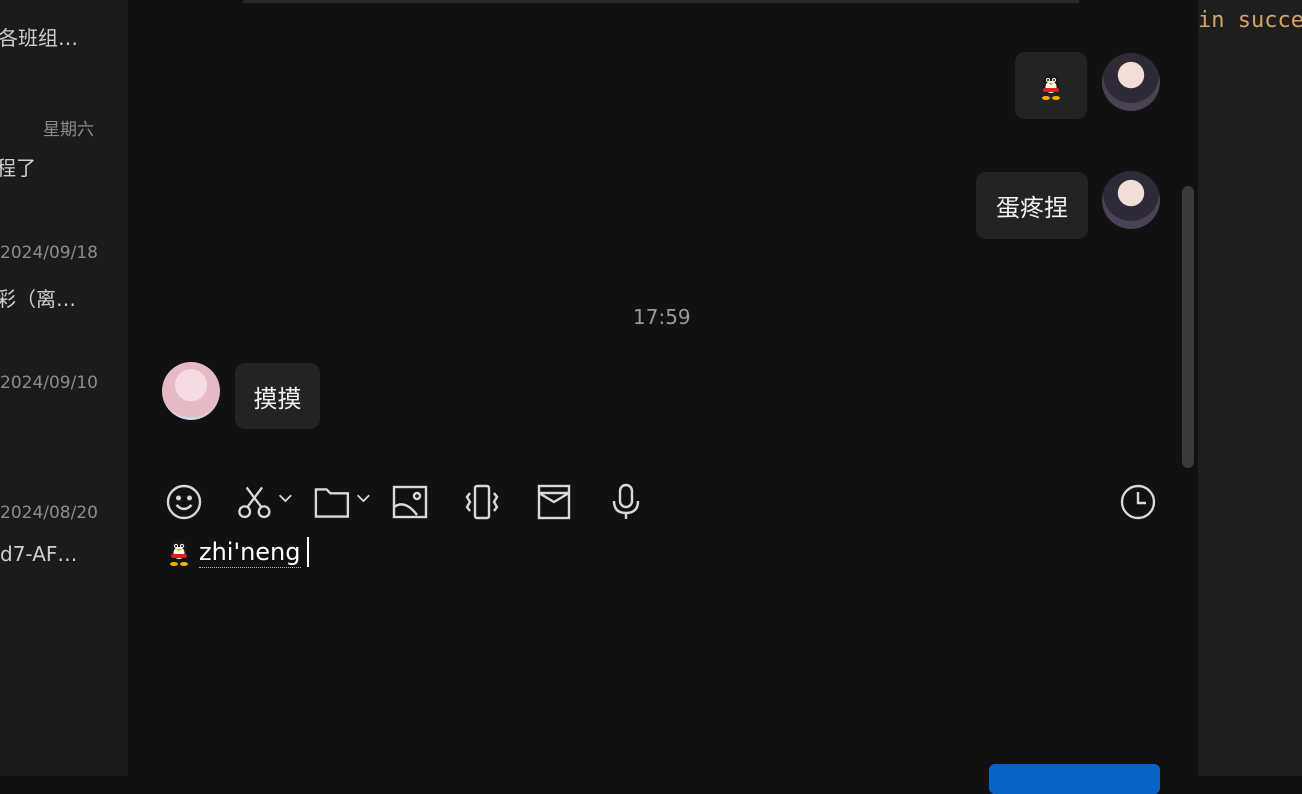 The image size is (1302, 794). I want to click on conversation-date-3: 2024/09/10, so click(49, 383).